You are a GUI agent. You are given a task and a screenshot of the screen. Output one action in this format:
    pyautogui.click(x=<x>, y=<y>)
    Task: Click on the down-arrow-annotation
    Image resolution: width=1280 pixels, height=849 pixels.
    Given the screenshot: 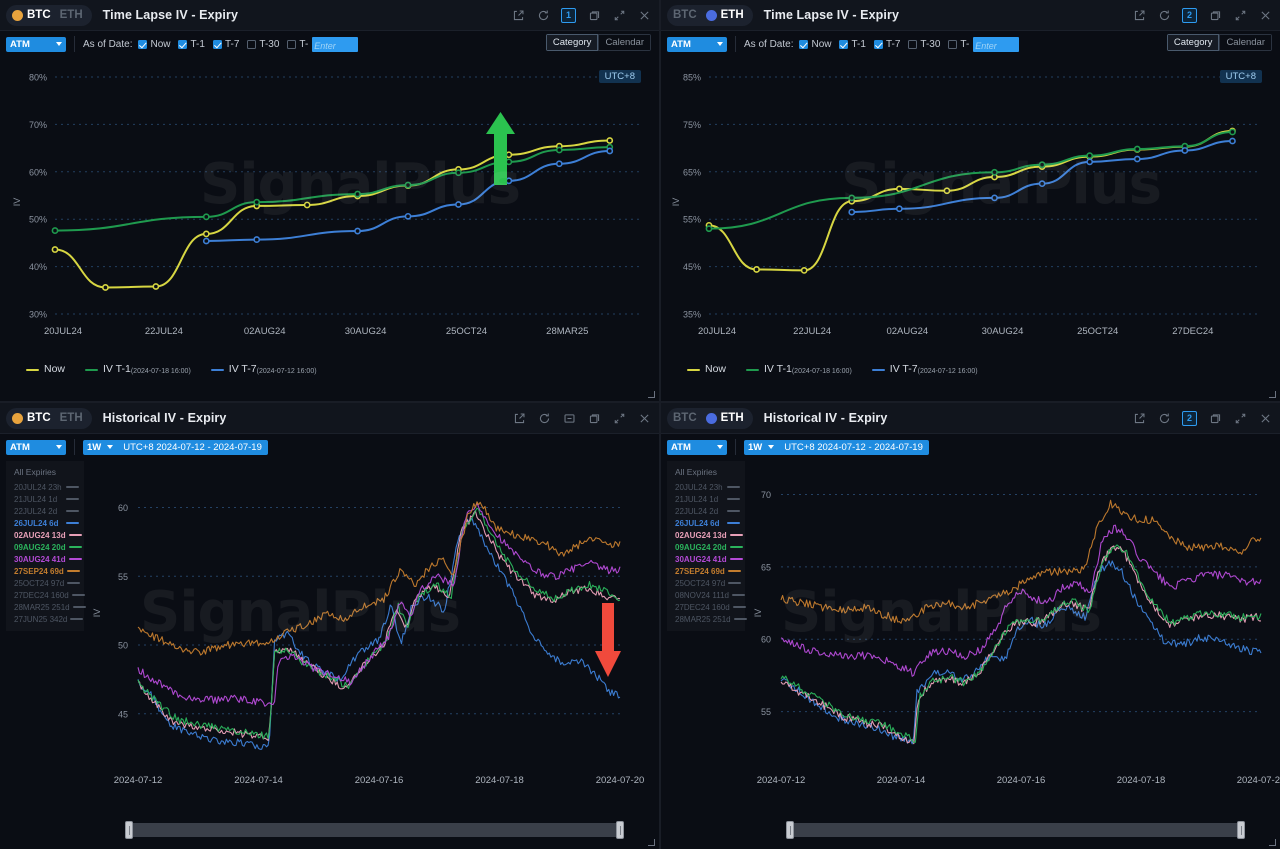 What is the action you would take?
    pyautogui.click(x=608, y=640)
    